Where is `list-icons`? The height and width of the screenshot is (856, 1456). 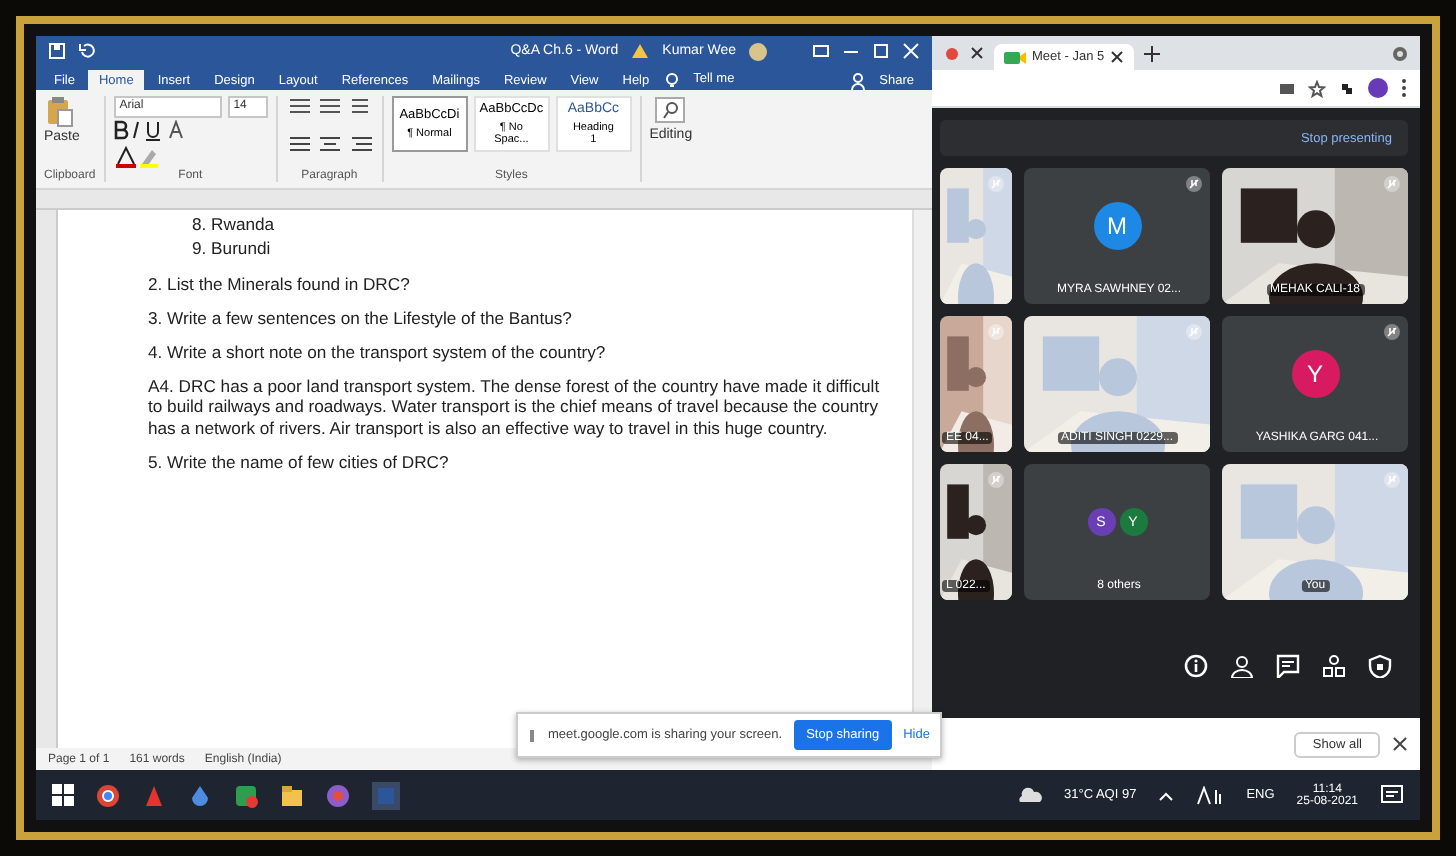 list-icons is located at coordinates (329, 106).